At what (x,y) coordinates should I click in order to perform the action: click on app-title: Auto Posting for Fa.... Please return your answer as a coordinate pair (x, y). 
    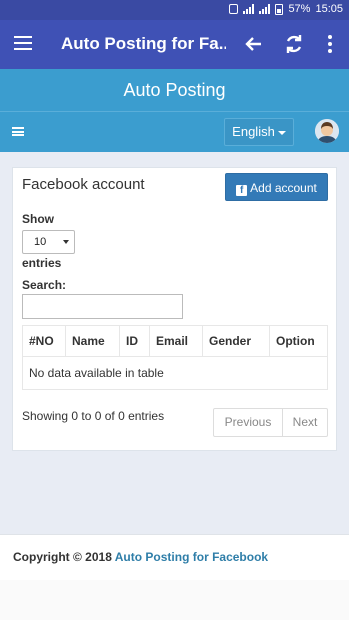
    Looking at the image, I should click on (143, 43).